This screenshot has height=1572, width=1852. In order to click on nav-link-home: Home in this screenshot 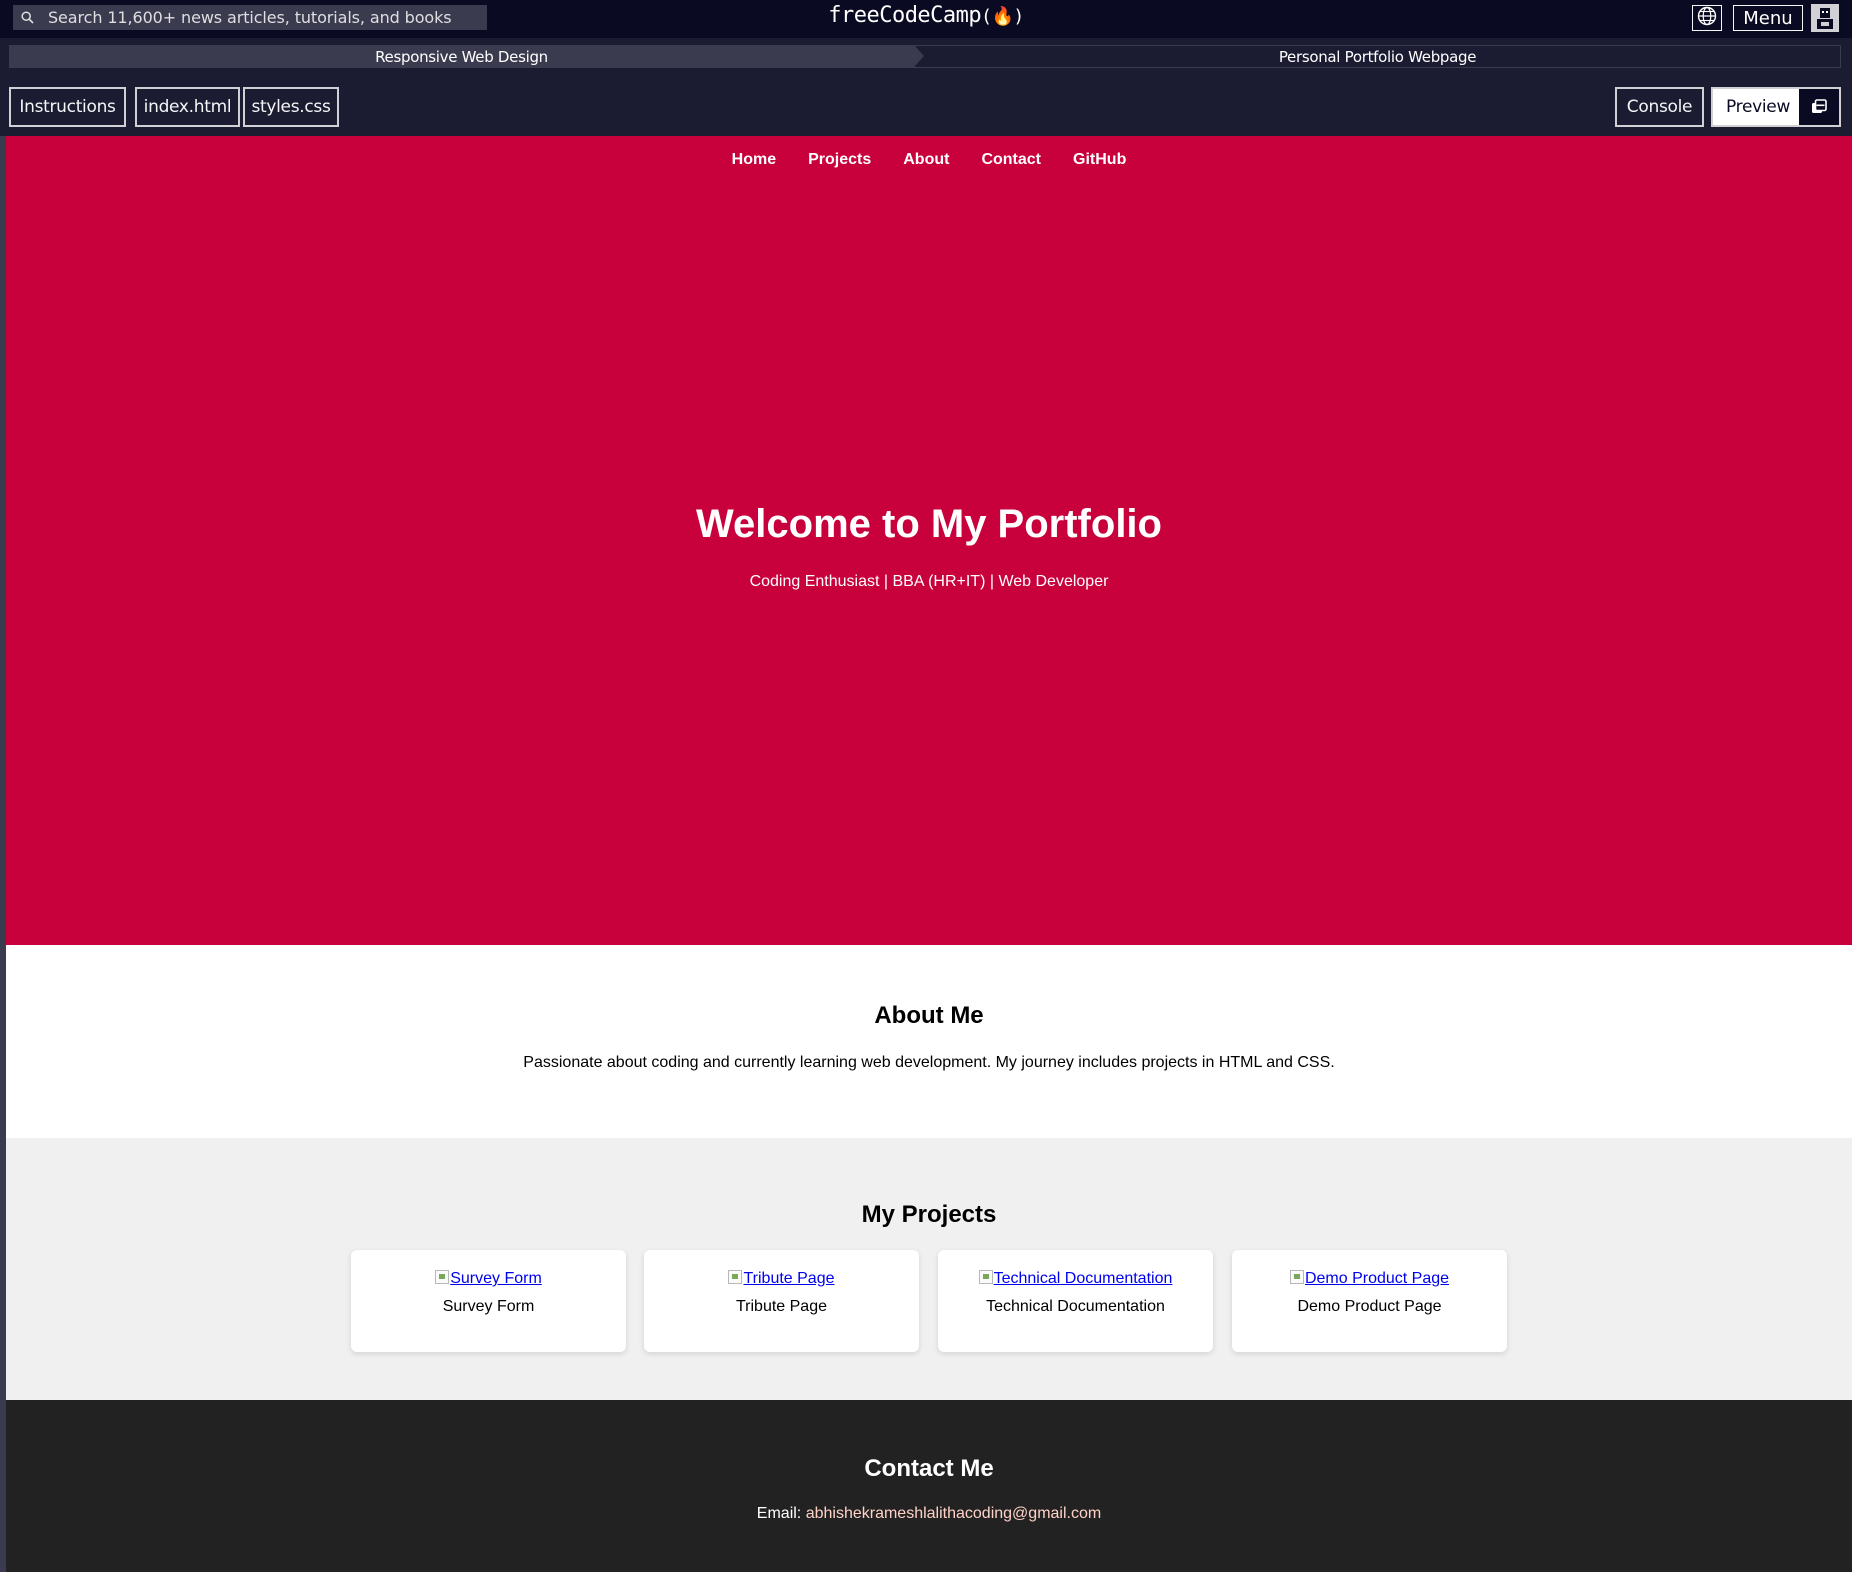, I will do `click(754, 160)`.